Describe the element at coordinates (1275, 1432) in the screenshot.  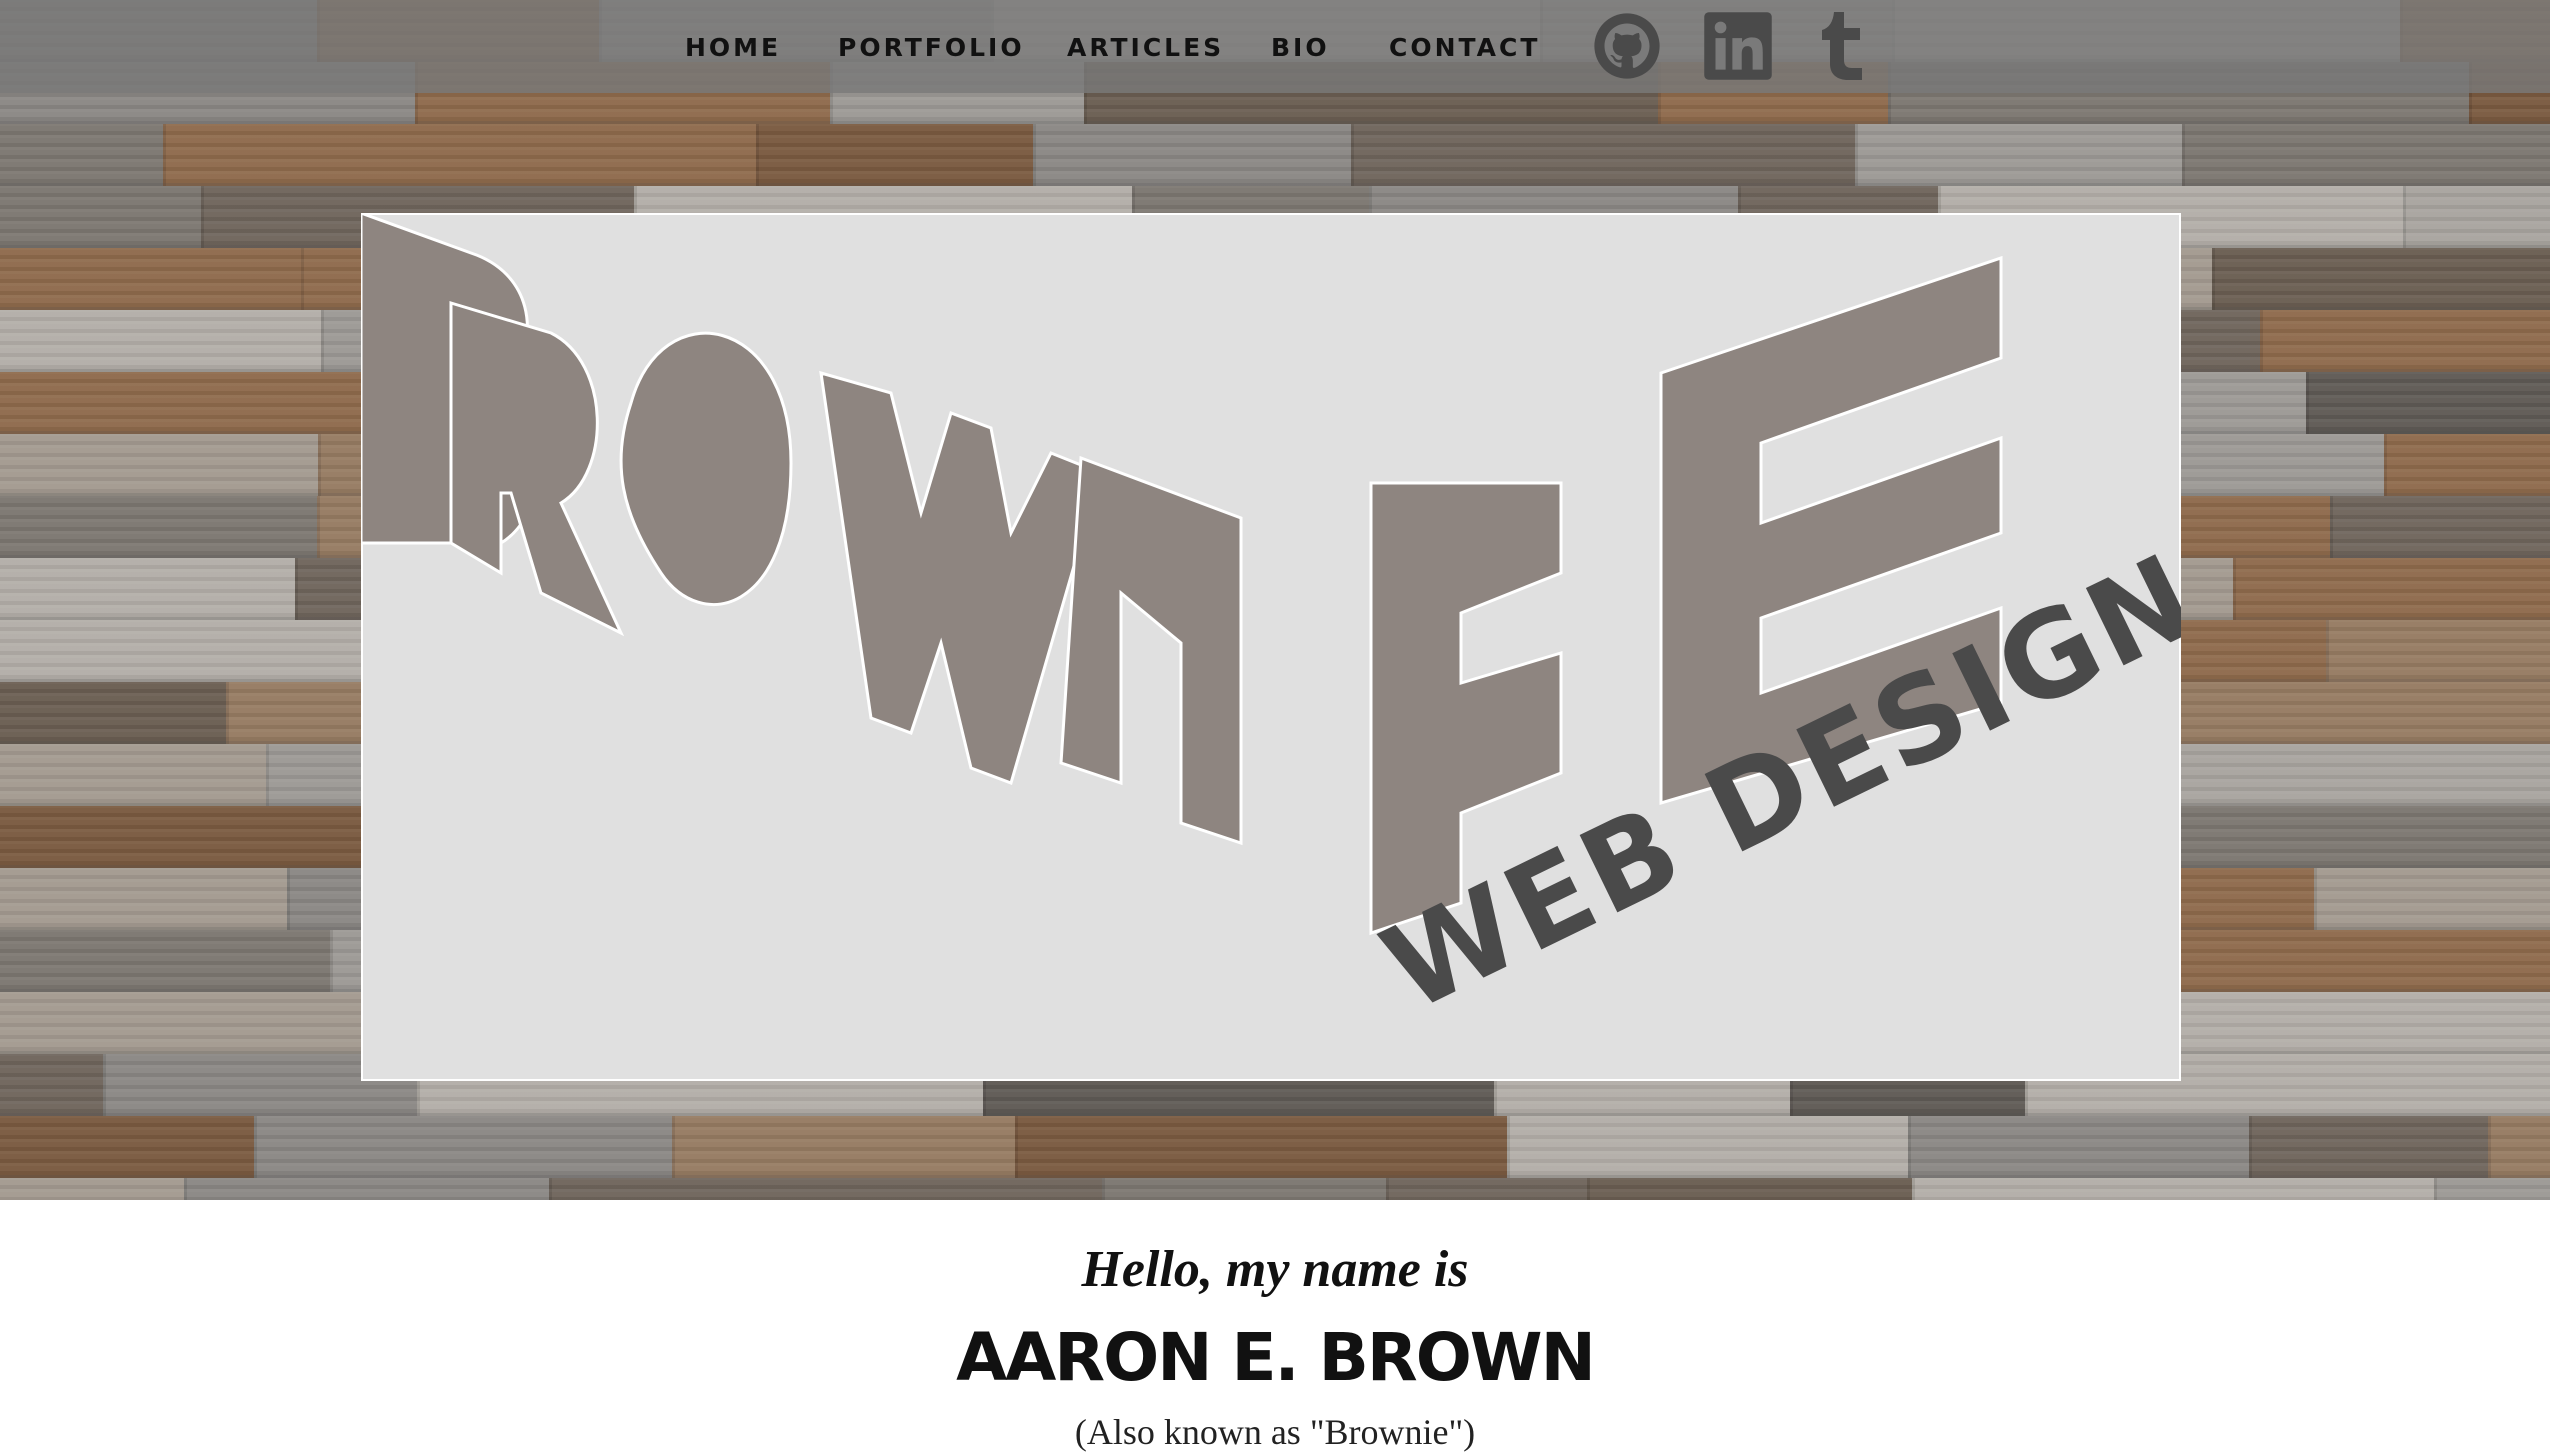
I see `nickname-text: (Also known as "Brownie")` at that location.